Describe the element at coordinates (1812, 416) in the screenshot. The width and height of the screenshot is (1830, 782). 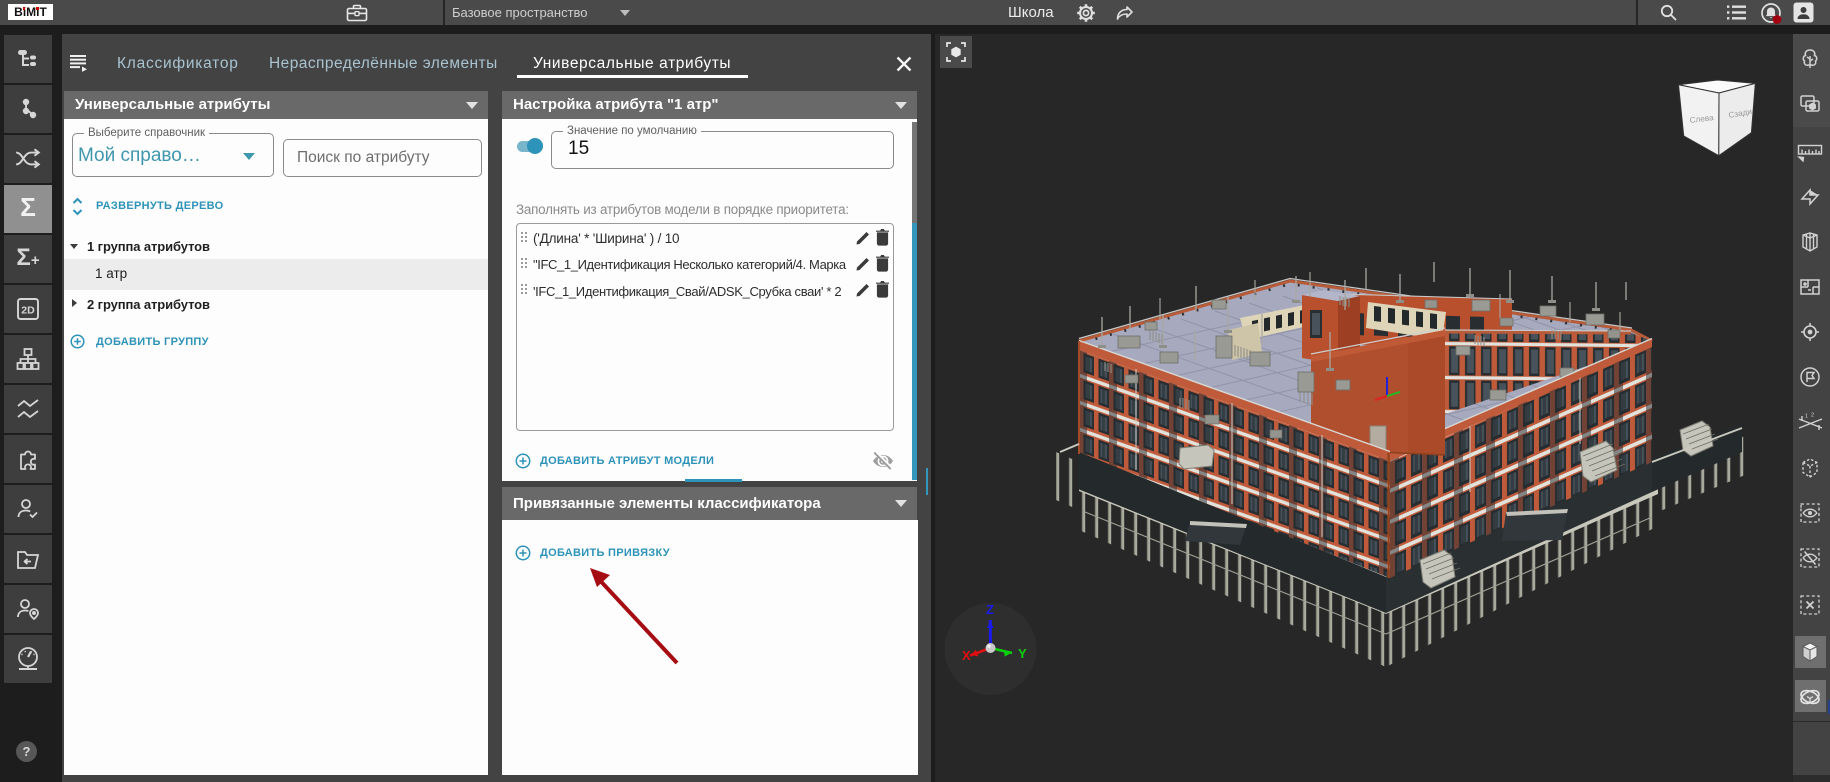
I see `svg-text: 2` at that location.